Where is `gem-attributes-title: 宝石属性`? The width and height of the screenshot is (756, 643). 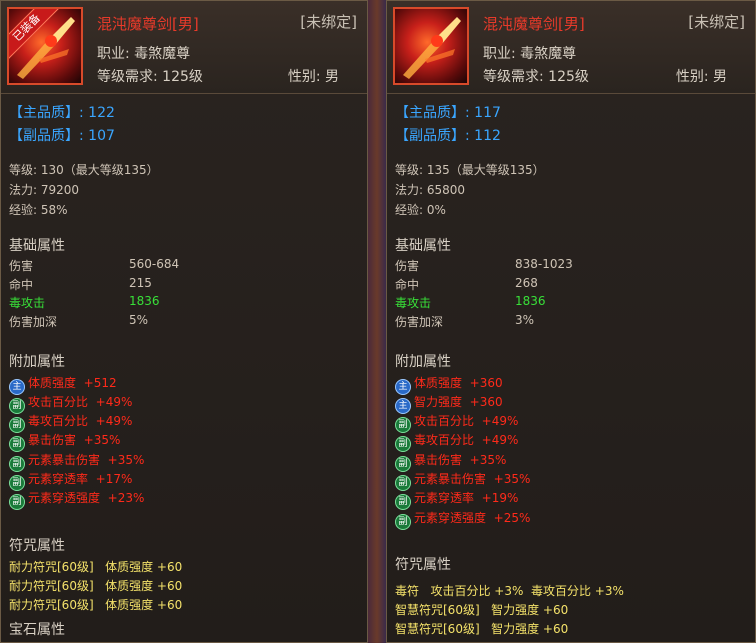
gem-attributes-title: 宝石属性 is located at coordinates (37, 630).